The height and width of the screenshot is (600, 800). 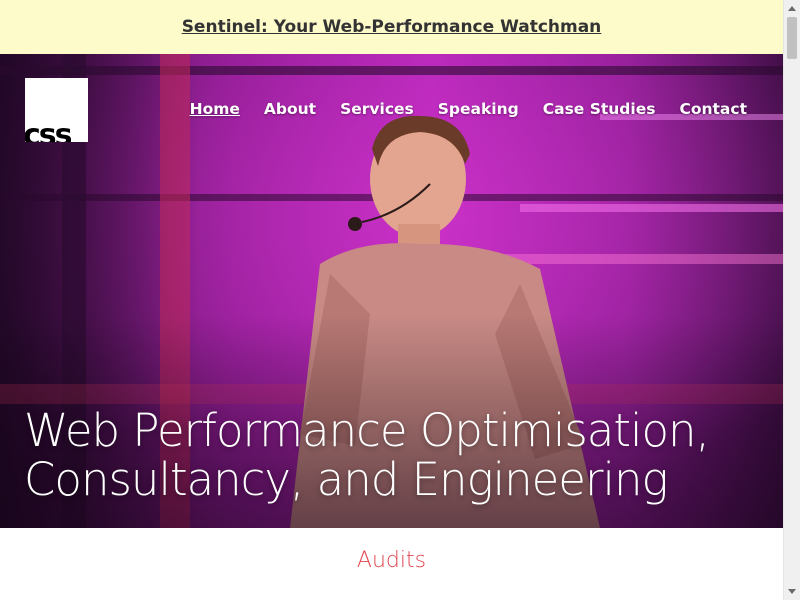 What do you see at coordinates (792, 38) in the screenshot?
I see `scrollbar-thumb` at bounding box center [792, 38].